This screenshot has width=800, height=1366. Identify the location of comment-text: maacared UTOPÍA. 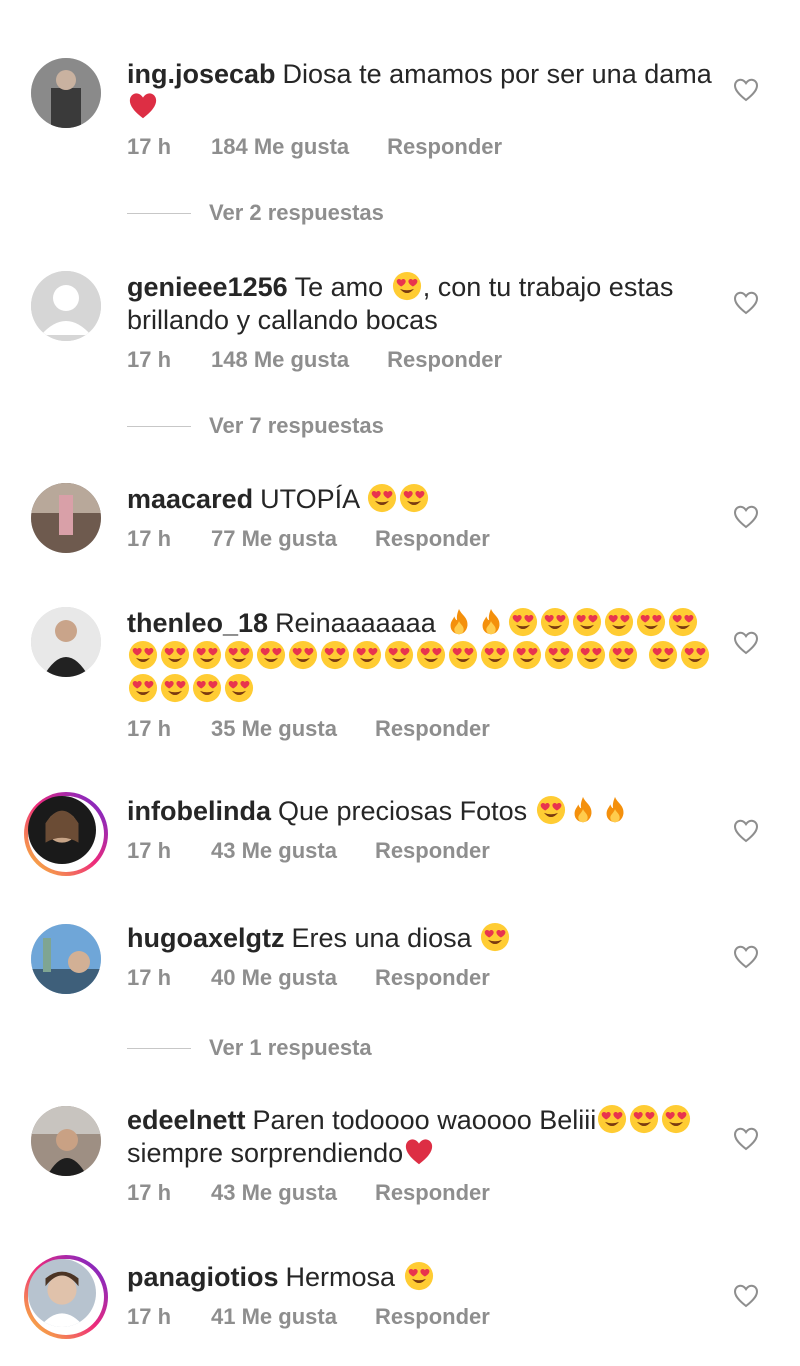
(419, 499).